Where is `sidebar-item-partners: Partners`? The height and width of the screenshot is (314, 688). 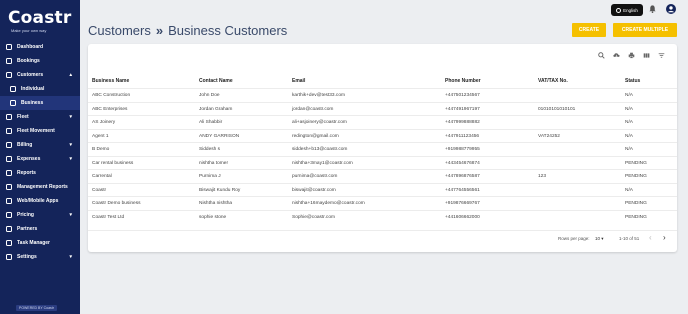
sidebar-item-partners: Partners is located at coordinates (40, 229).